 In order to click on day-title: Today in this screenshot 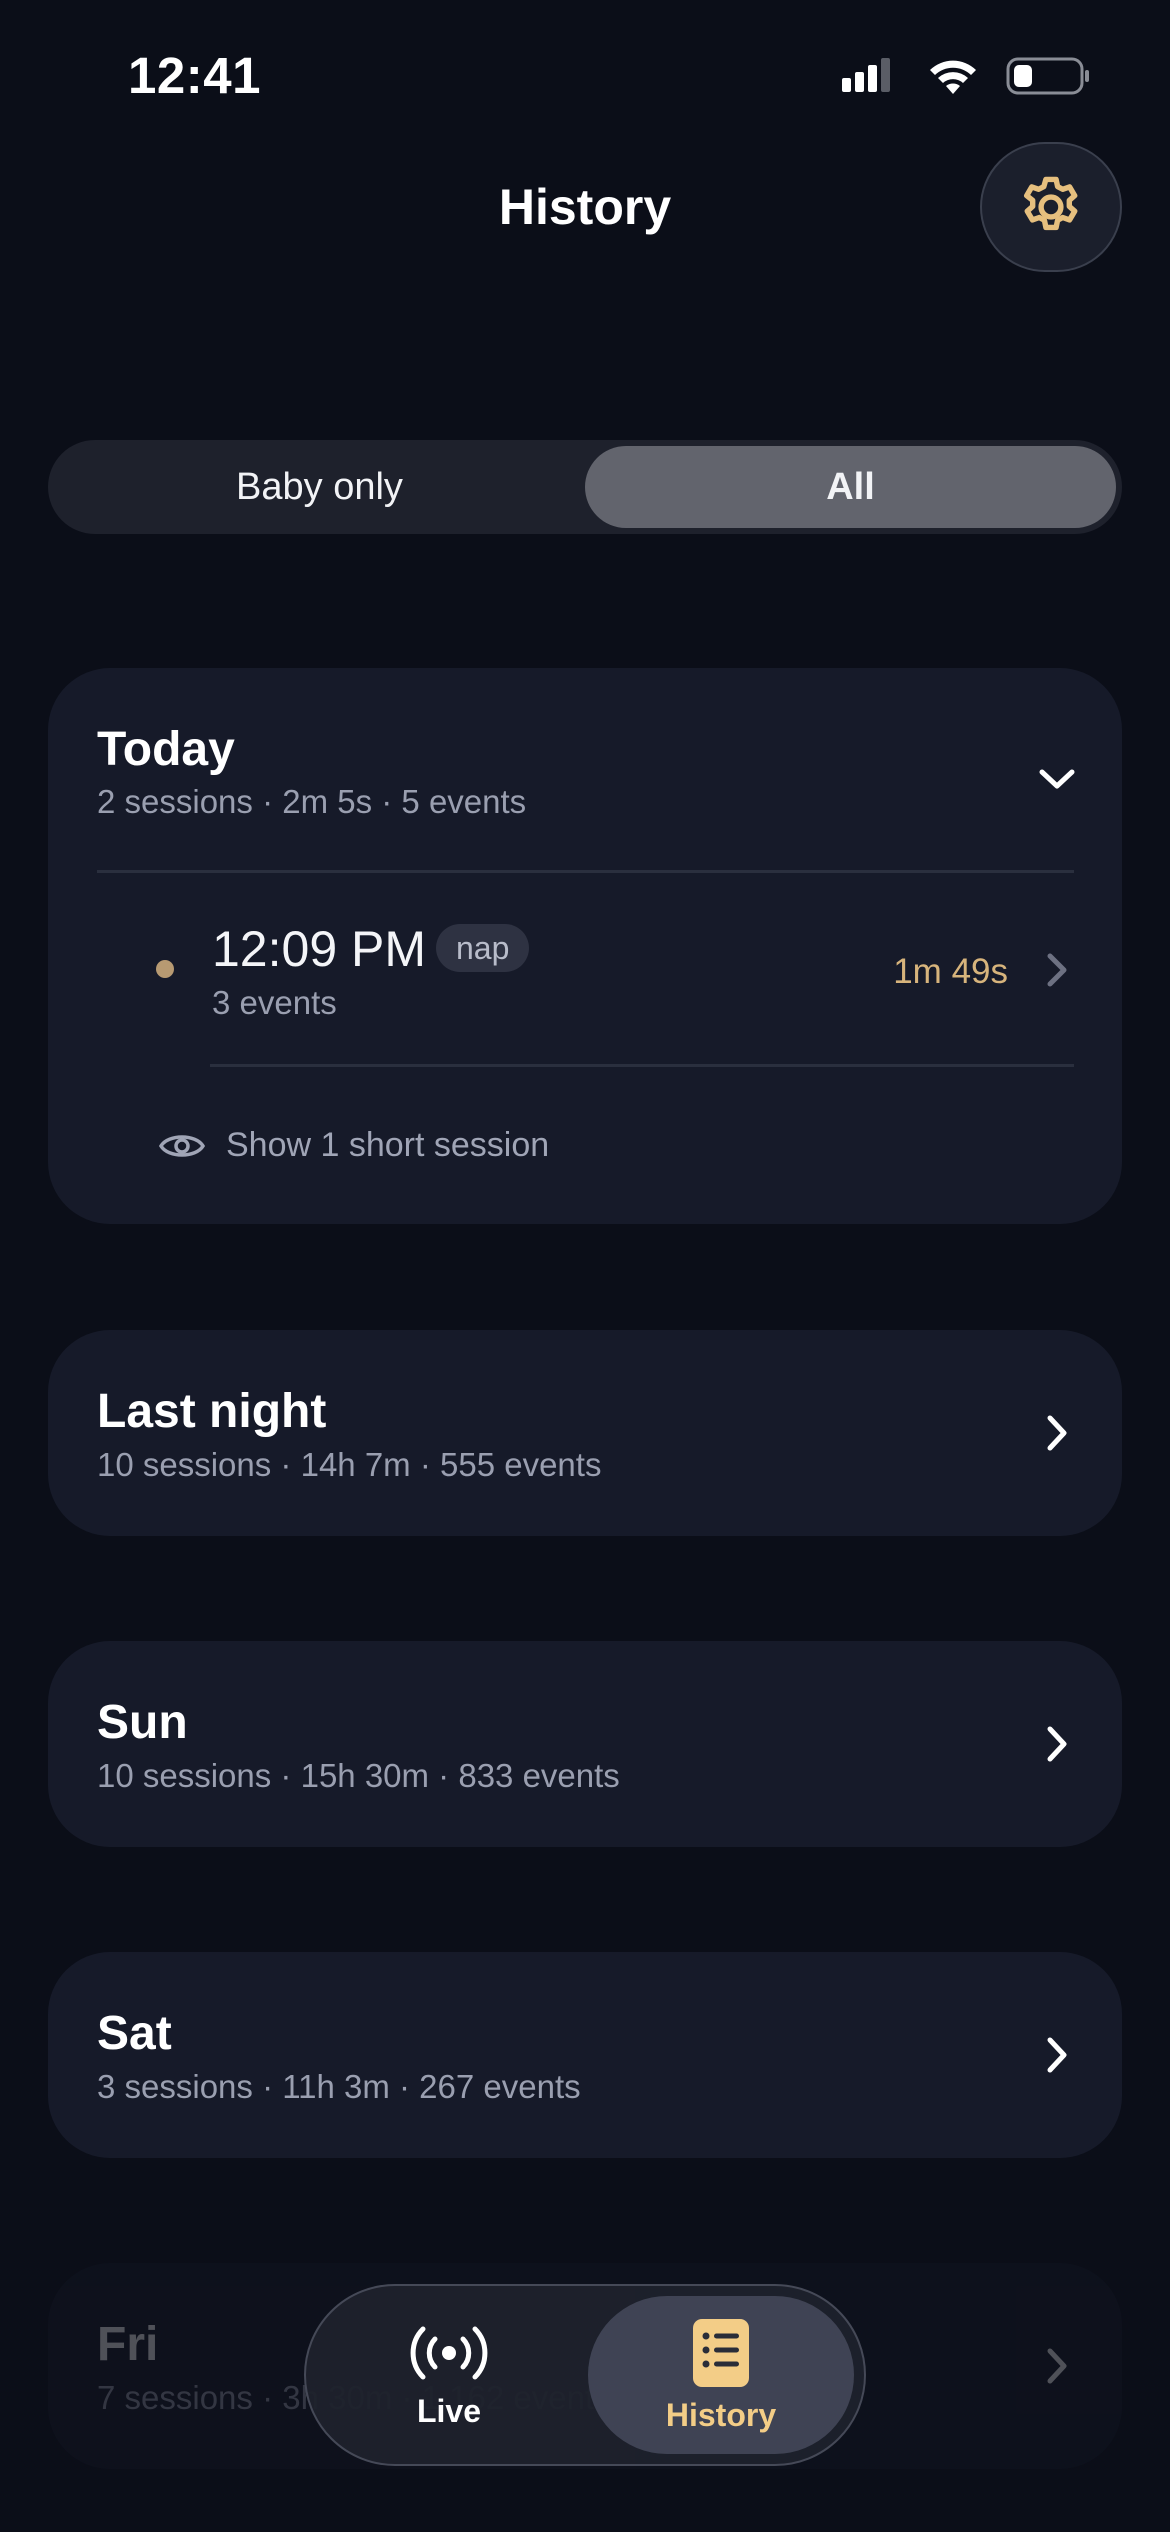, I will do `click(166, 749)`.